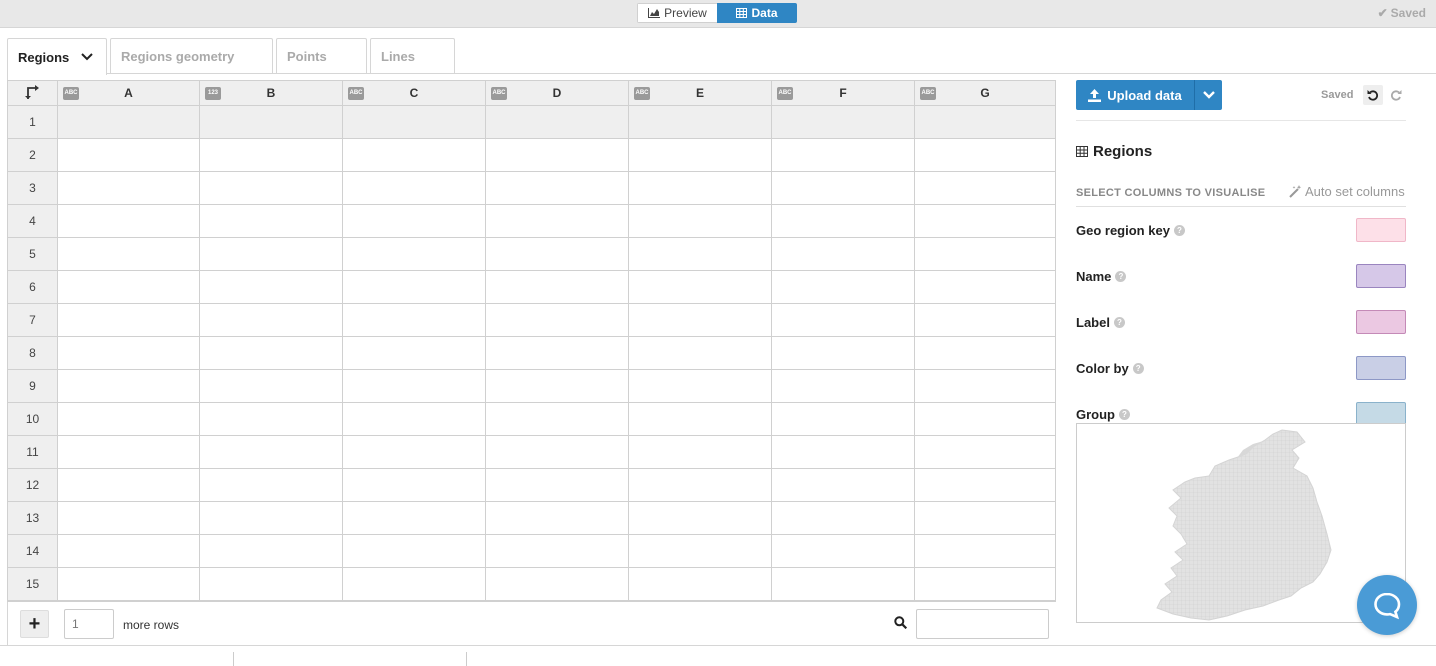 The width and height of the screenshot is (1436, 666). What do you see at coordinates (412, 55) in the screenshot?
I see `tab-lines: Lines` at bounding box center [412, 55].